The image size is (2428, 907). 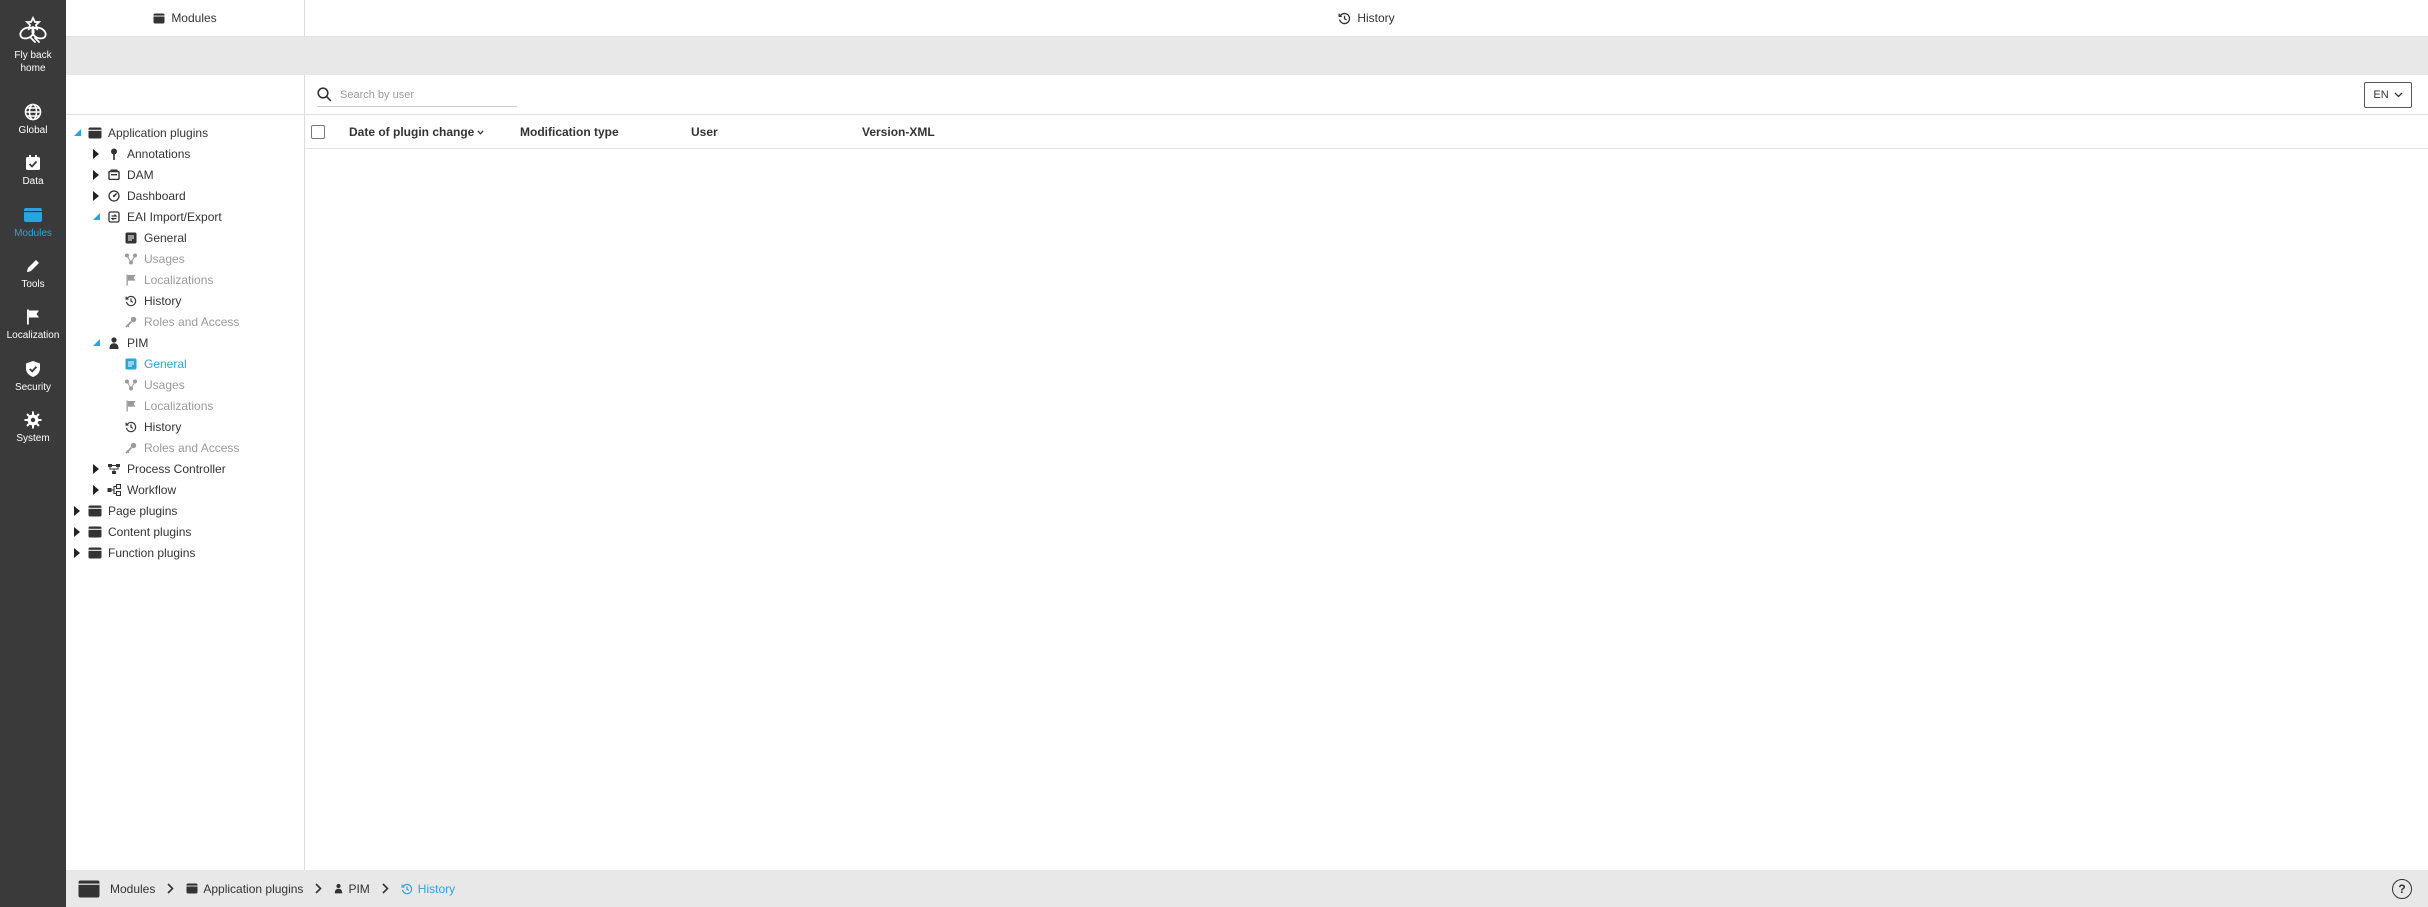 What do you see at coordinates (416, 132) in the screenshot?
I see `column-header-date: Date of plugin change` at bounding box center [416, 132].